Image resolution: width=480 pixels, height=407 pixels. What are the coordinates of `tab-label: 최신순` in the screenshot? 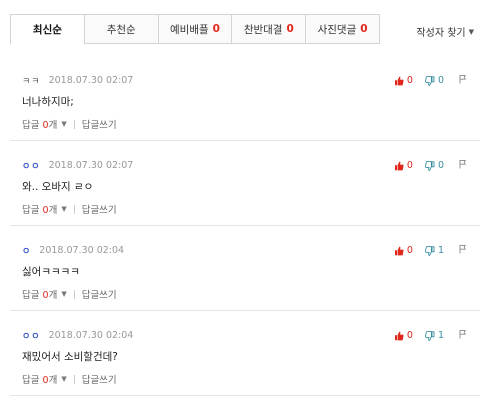 It's located at (47, 30).